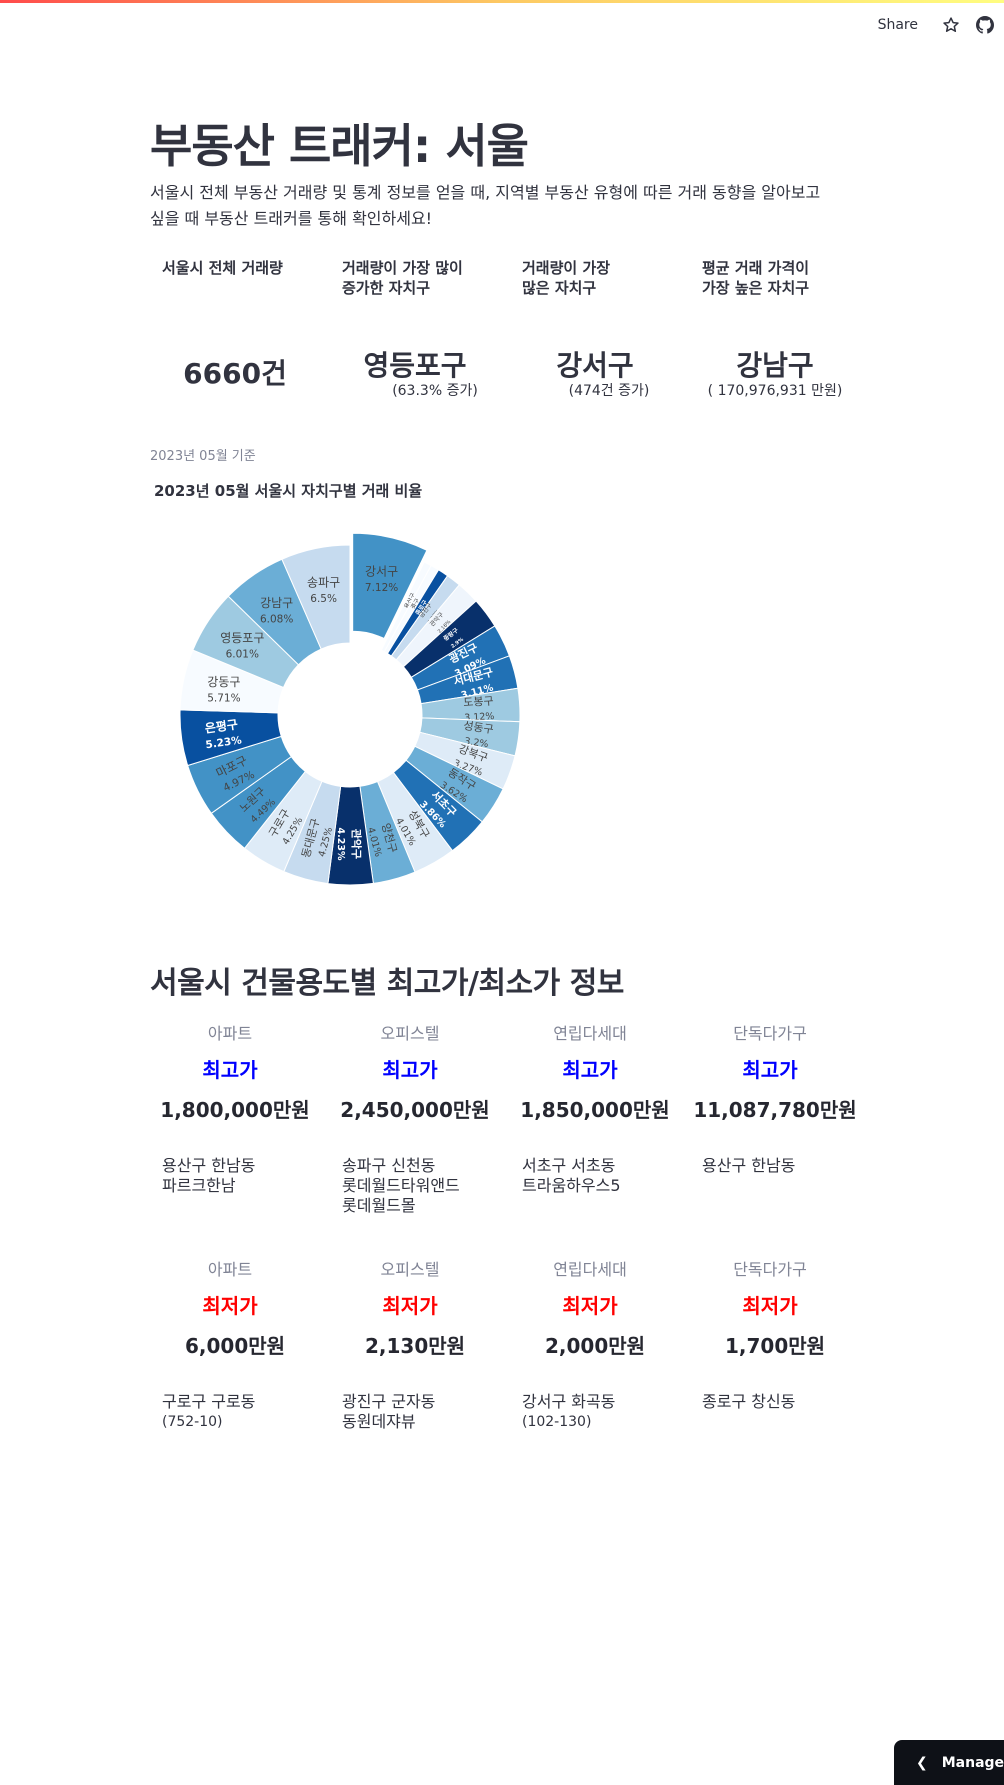 The height and width of the screenshot is (1785, 1004). Describe the element at coordinates (381, 588) in the screenshot. I see `slice-label-value: 7.12%` at that location.